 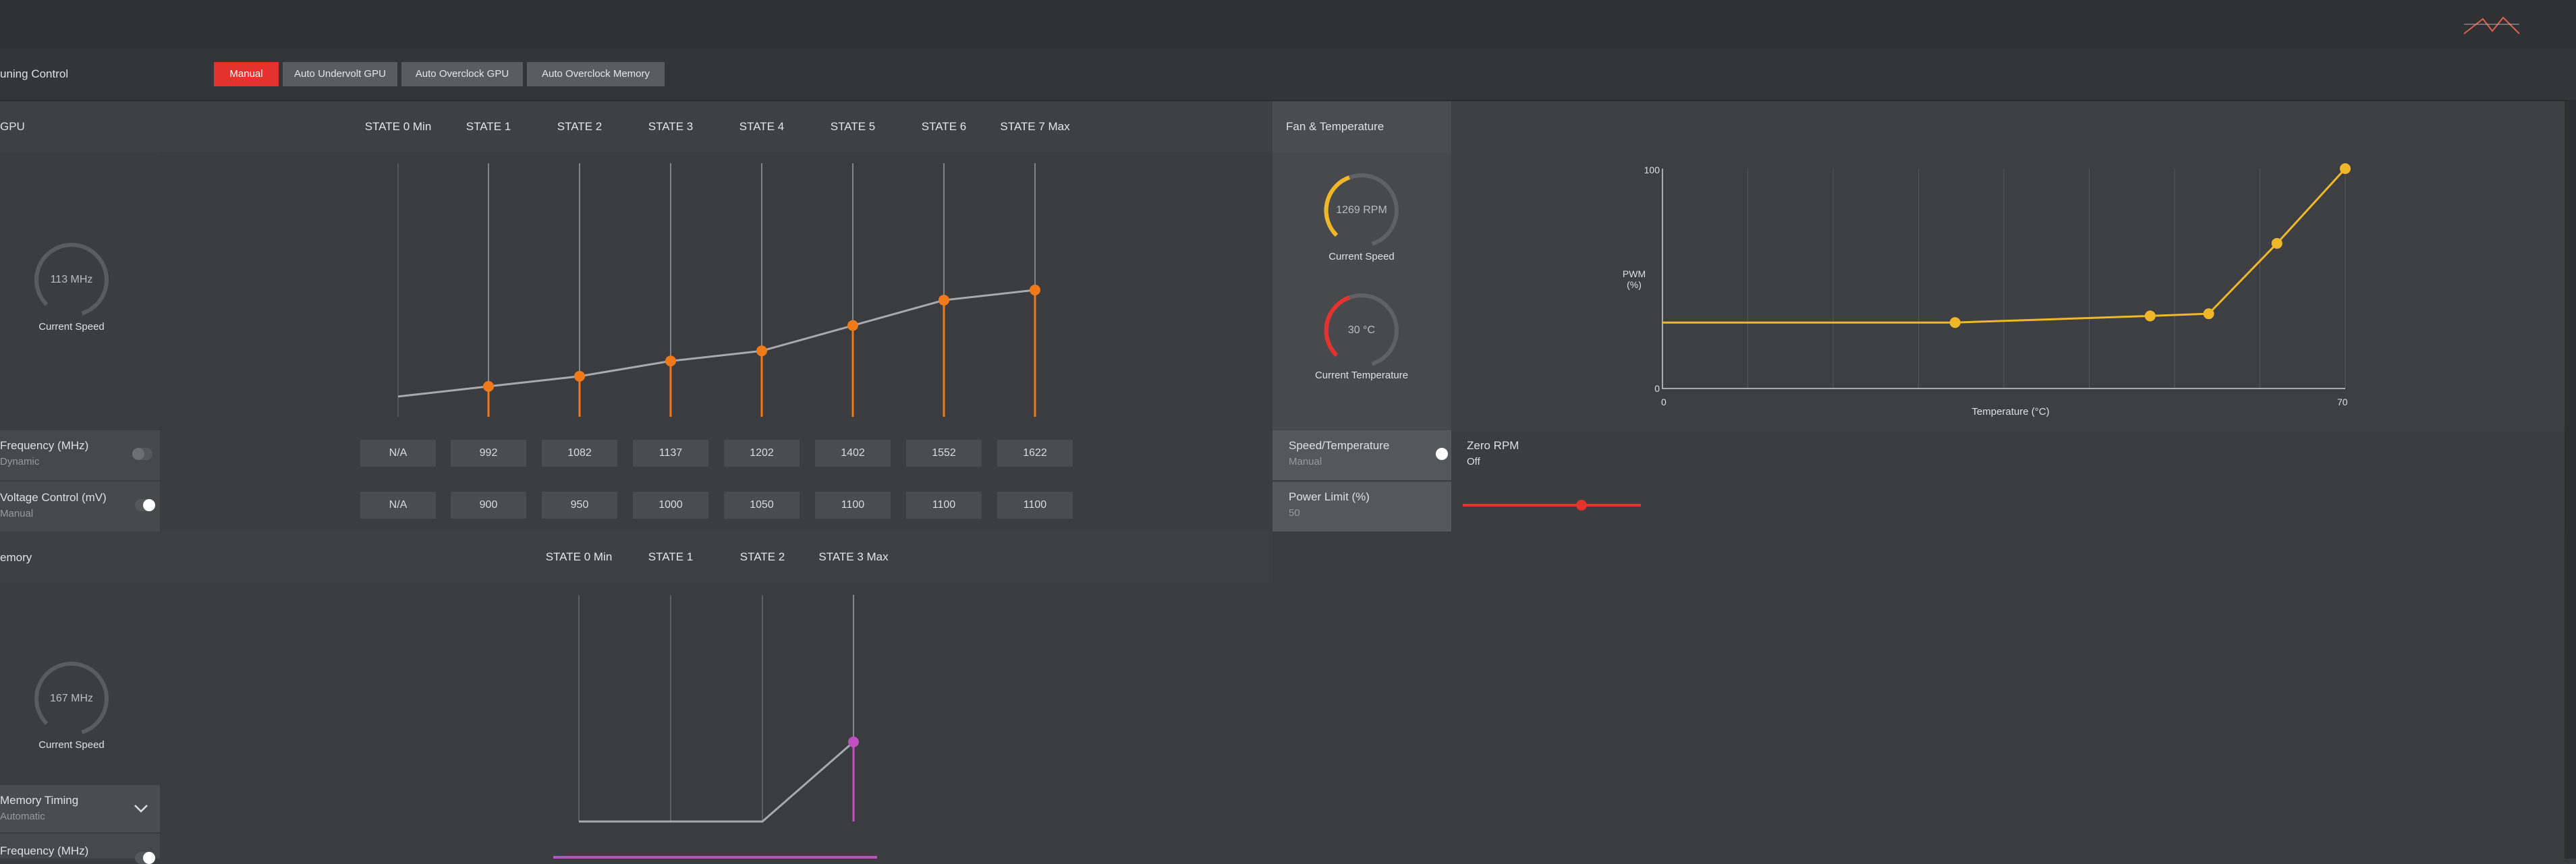 I want to click on gpu-voltage-toggle, so click(x=145, y=505).